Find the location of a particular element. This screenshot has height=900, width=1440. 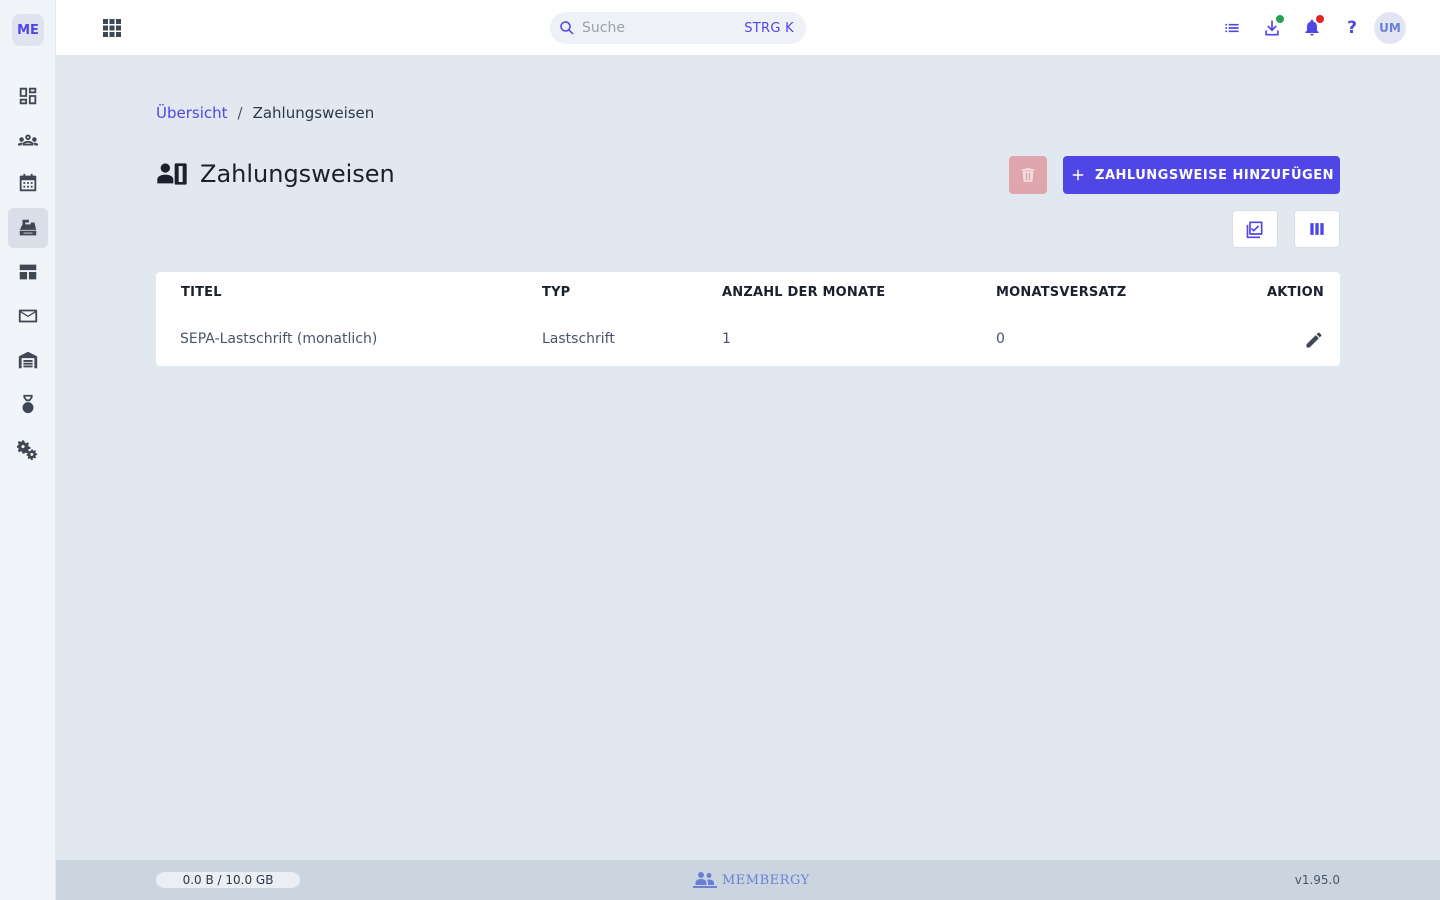

membergy-logo-icon is located at coordinates (705, 880).